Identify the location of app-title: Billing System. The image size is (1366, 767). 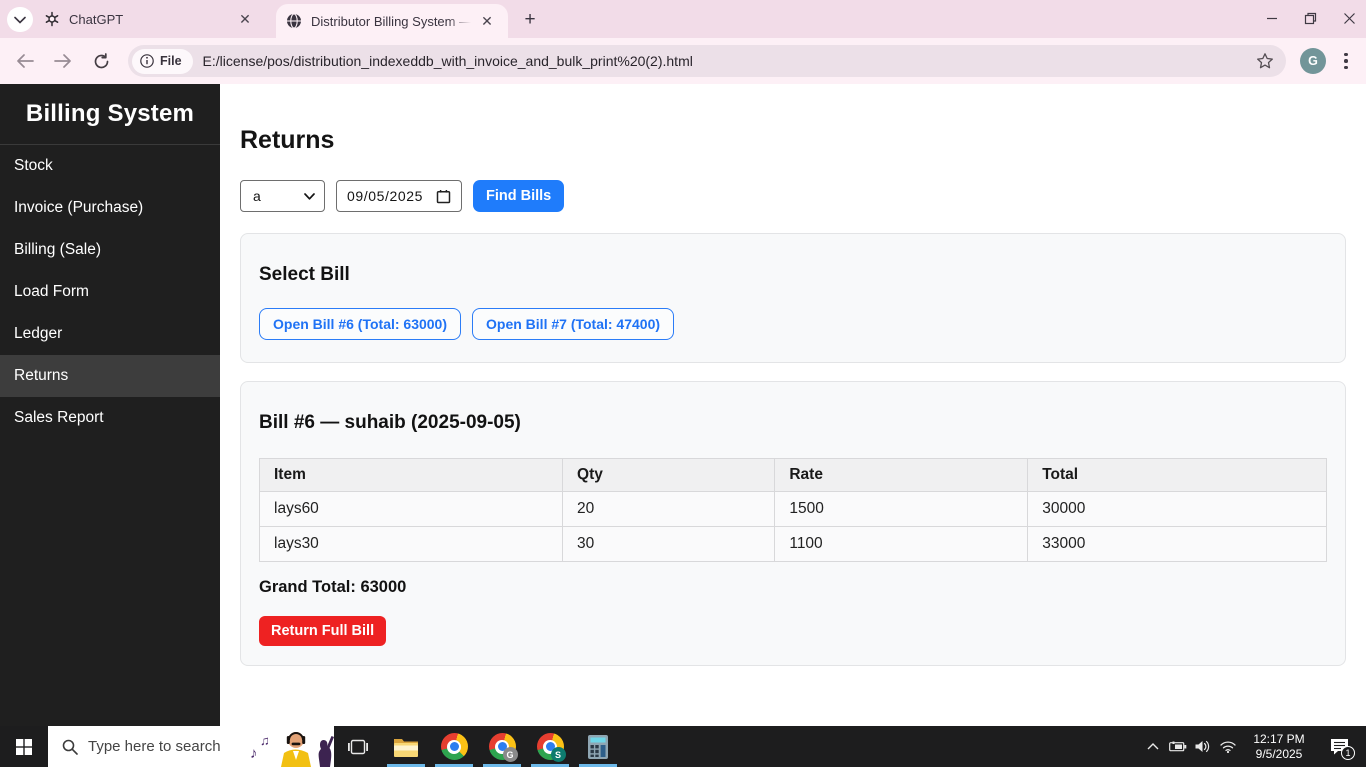
(110, 114).